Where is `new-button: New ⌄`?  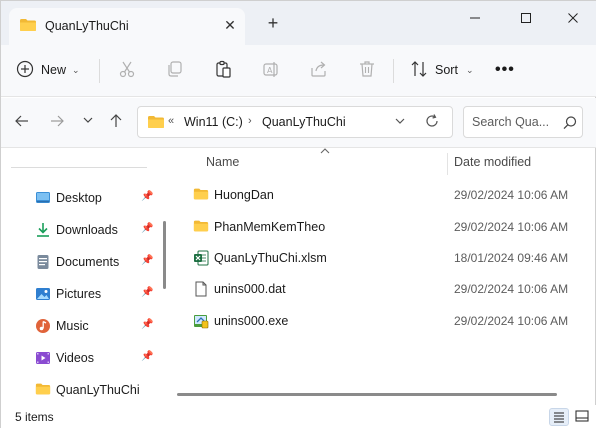
new-button: New ⌄ is located at coordinates (47, 70).